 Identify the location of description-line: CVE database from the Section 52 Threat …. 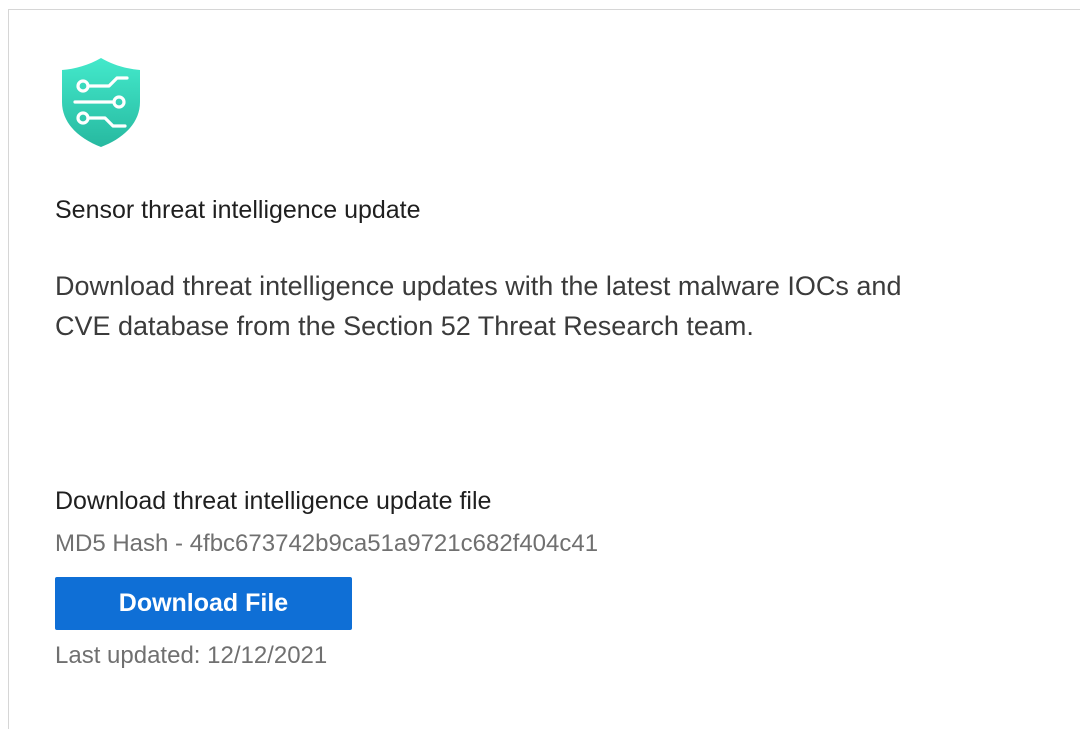
(404, 326).